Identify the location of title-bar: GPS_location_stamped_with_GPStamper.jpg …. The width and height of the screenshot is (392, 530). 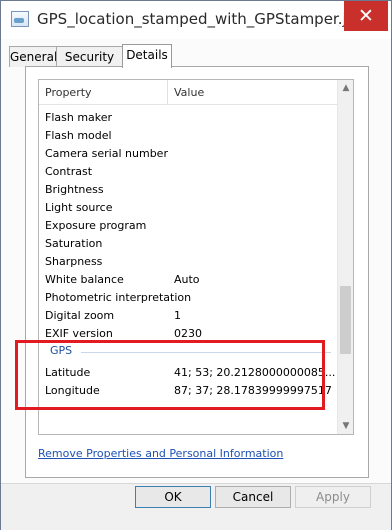
(196, 20).